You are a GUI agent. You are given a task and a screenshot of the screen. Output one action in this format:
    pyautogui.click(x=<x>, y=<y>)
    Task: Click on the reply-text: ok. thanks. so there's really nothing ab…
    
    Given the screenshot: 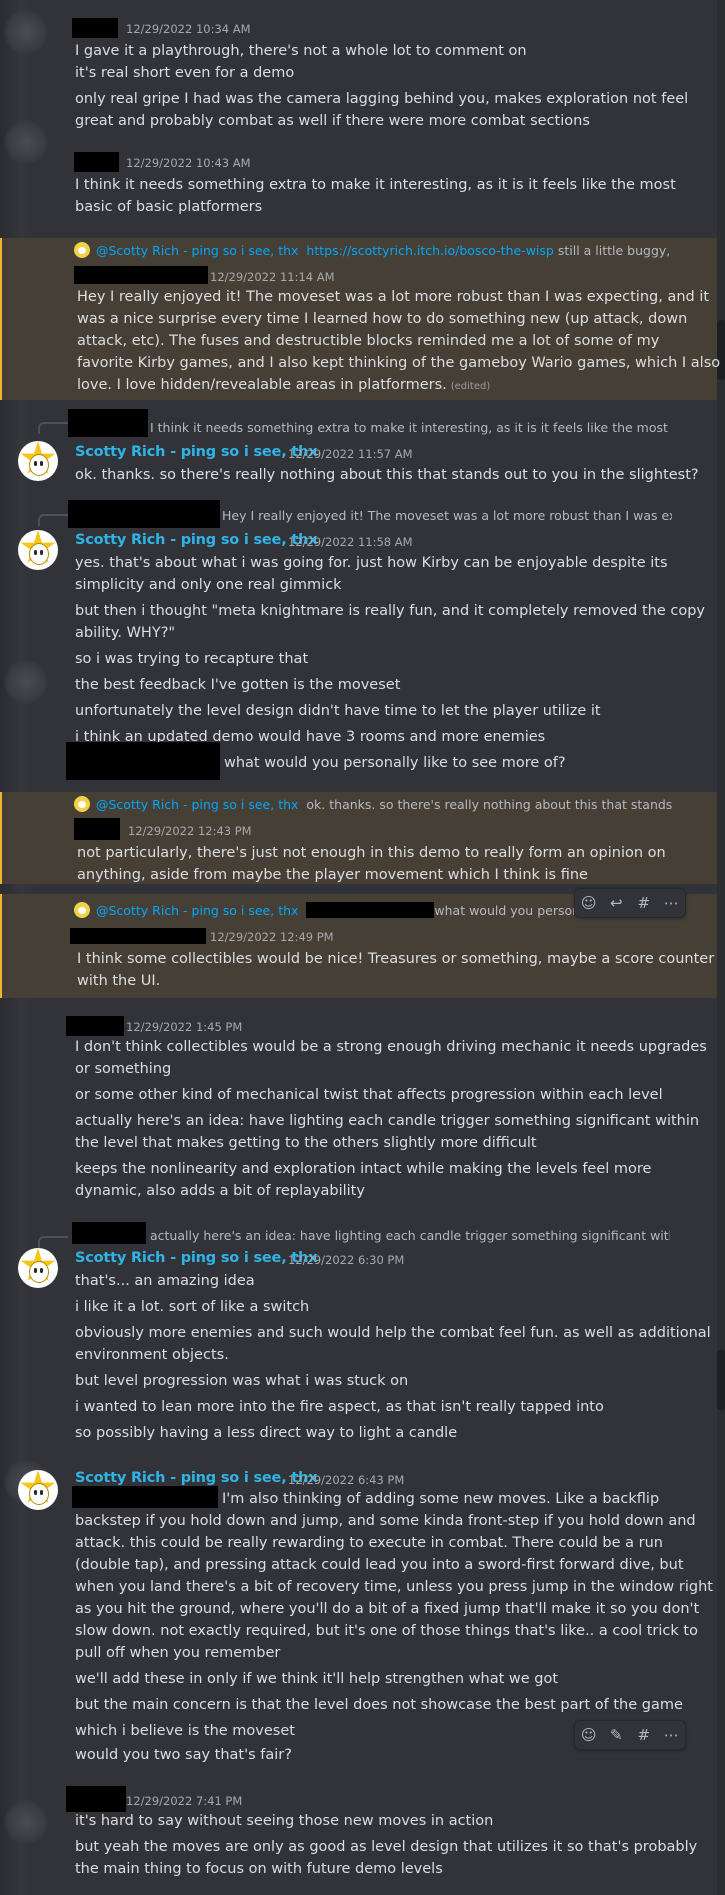 What is the action you would take?
    pyautogui.click(x=490, y=804)
    